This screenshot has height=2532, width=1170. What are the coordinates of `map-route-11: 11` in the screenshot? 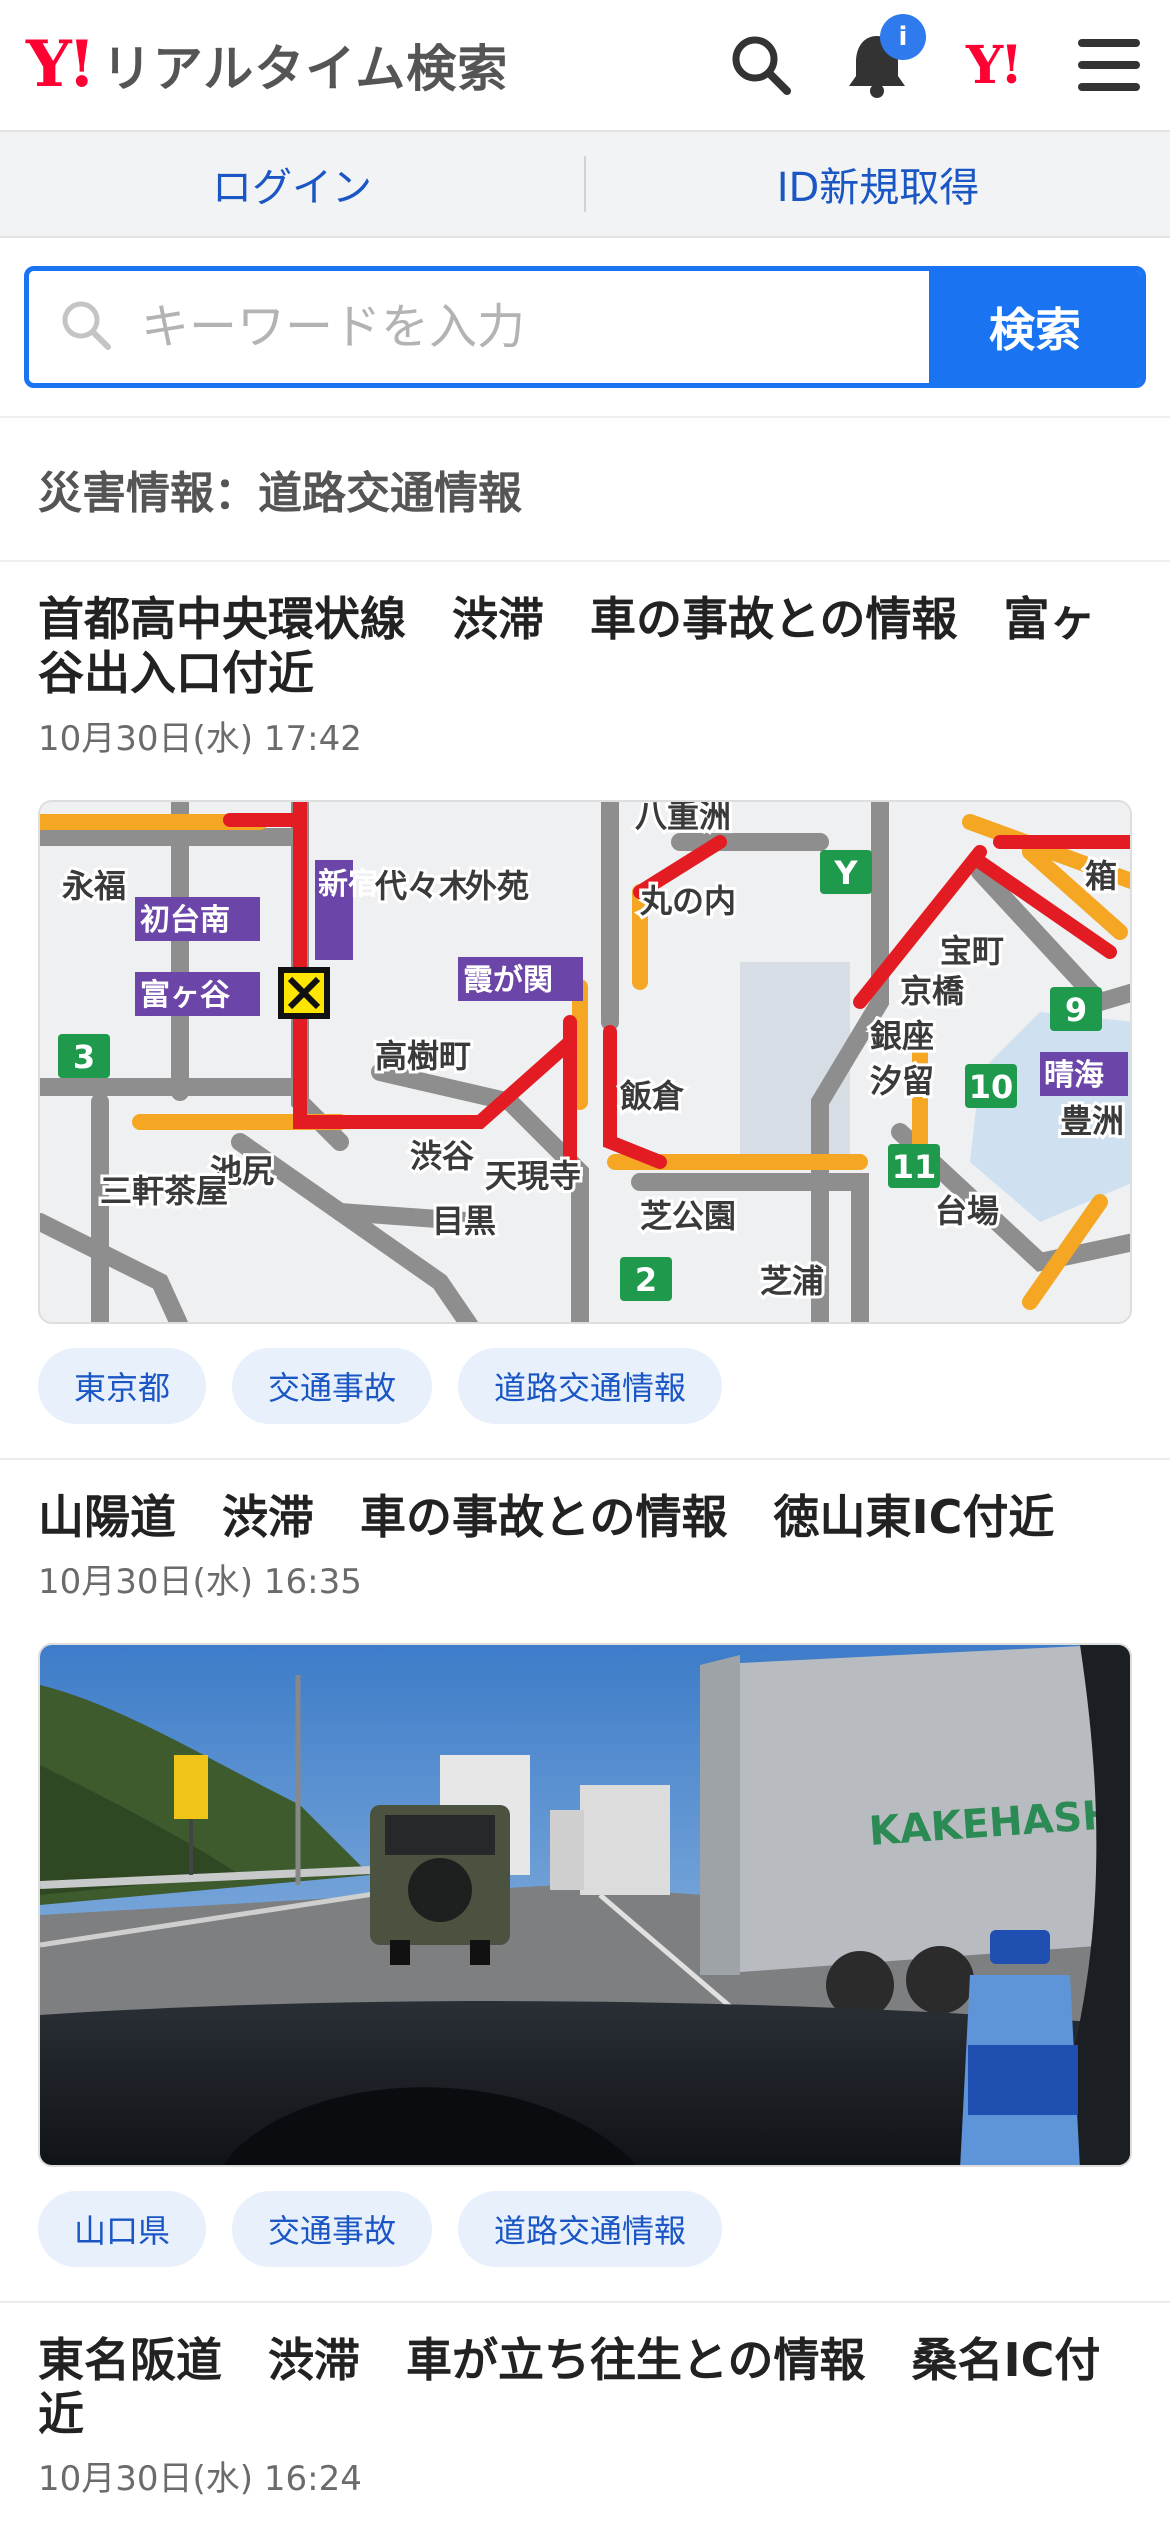 It's located at (914, 1167).